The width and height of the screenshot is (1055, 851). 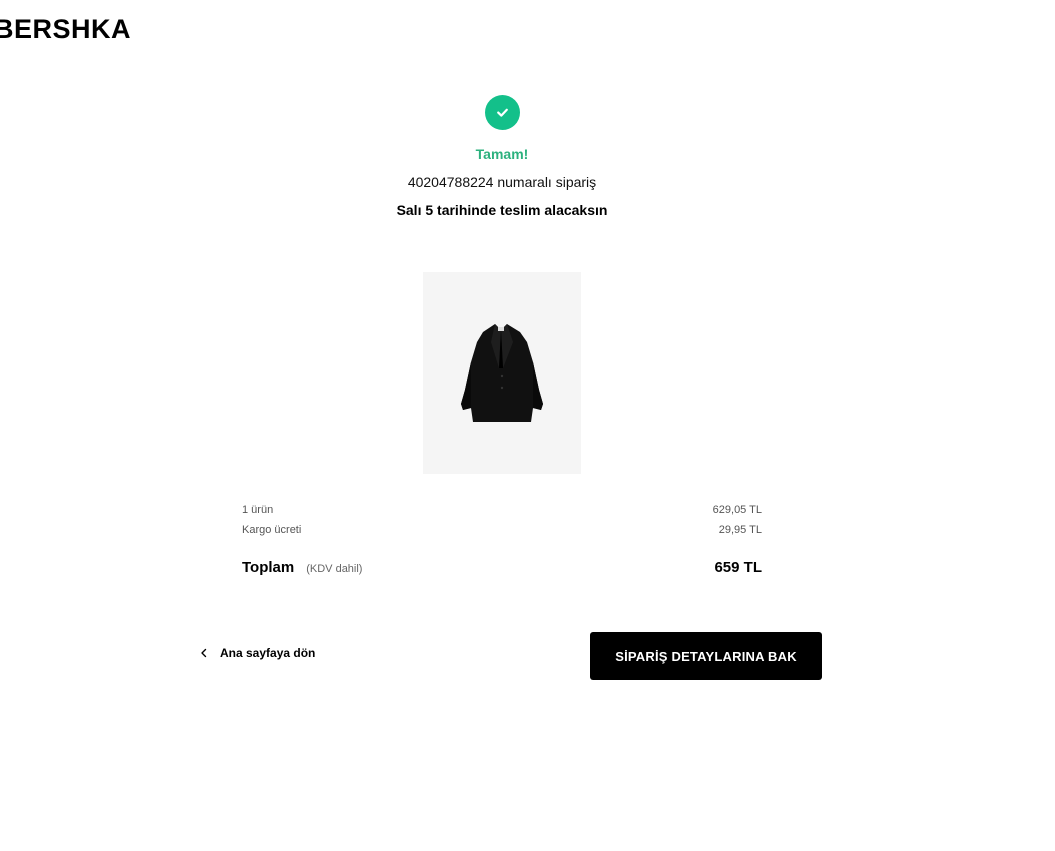 I want to click on product-image, so click(x=502, y=373).